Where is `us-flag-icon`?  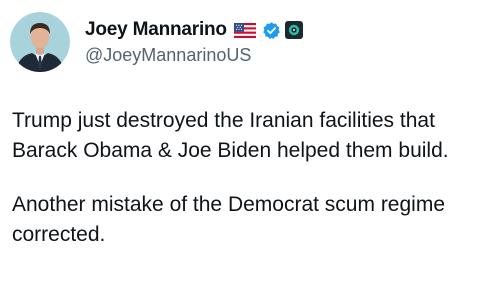 us-flag-icon is located at coordinates (244, 30).